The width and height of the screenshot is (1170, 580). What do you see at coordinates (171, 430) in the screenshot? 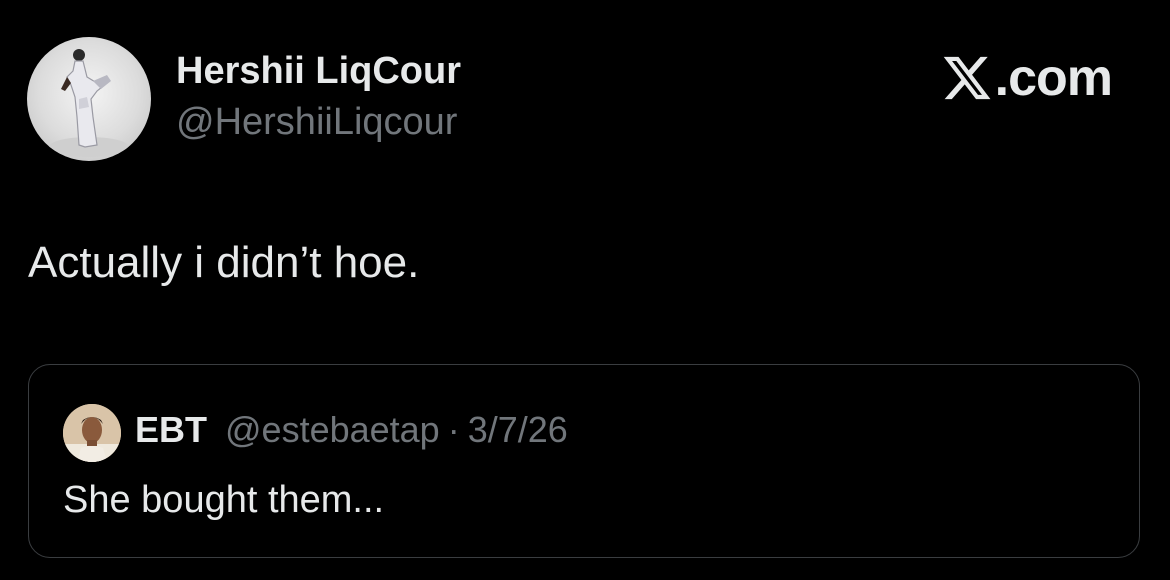
I see `quoted-author-name: EBT` at bounding box center [171, 430].